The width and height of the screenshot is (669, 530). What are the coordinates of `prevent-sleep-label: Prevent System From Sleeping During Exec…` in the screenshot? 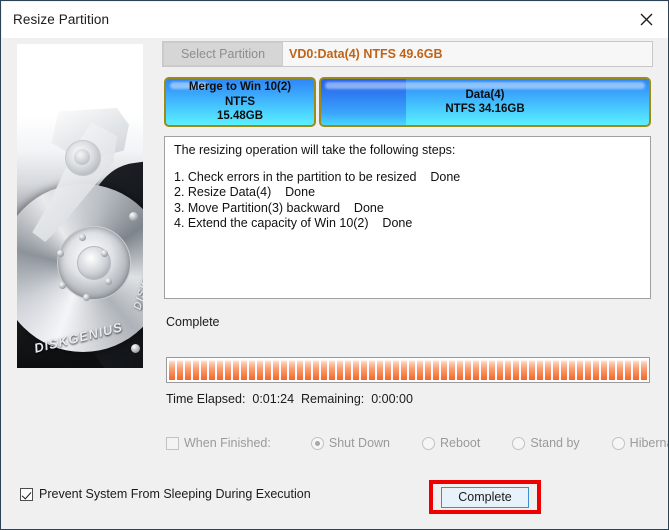 It's located at (175, 494).